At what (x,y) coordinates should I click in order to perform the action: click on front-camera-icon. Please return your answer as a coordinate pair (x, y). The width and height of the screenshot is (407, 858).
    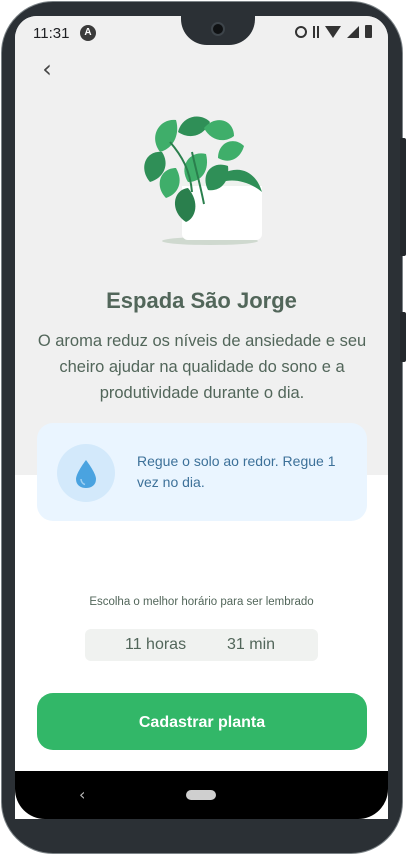
    Looking at the image, I should click on (218, 29).